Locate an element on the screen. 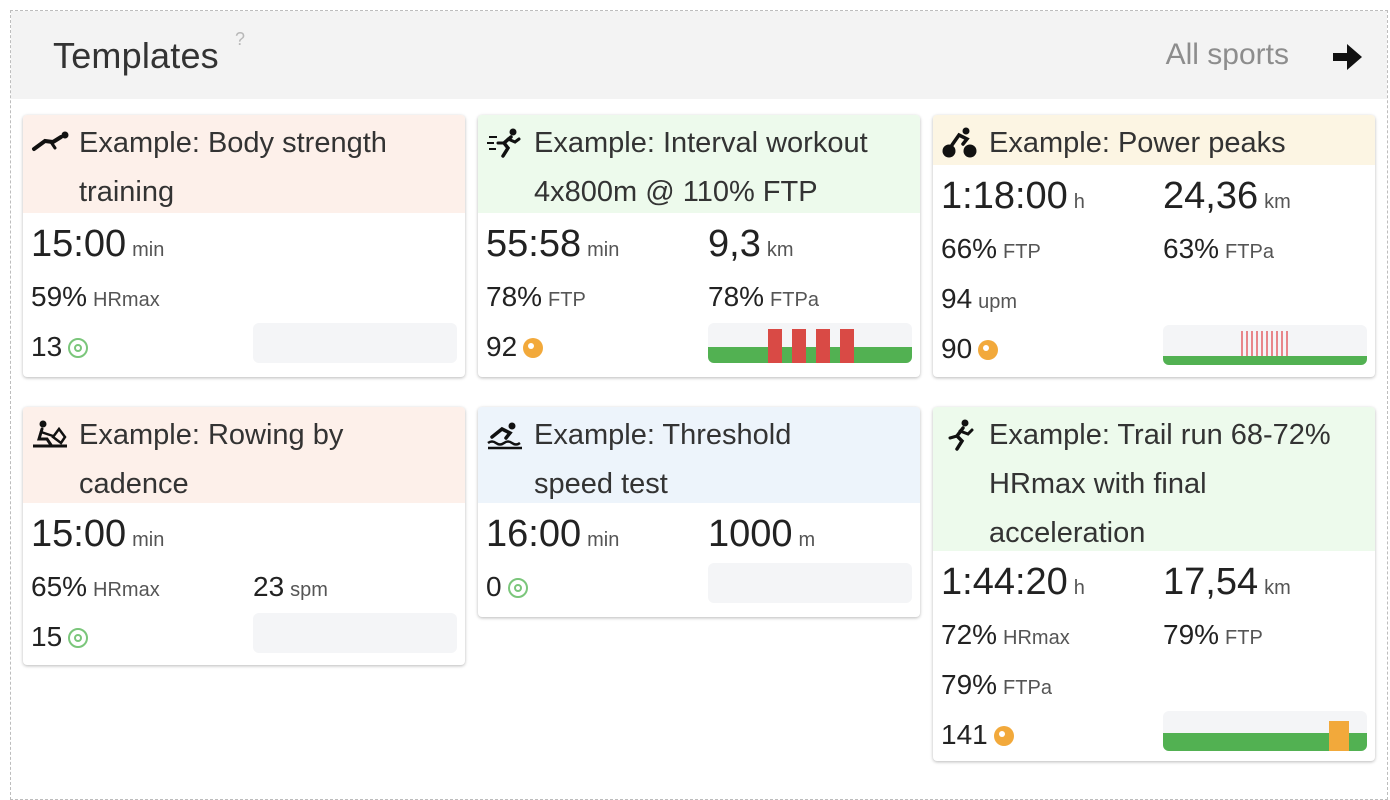 This screenshot has width=1390, height=800. training-points: 92 is located at coordinates (502, 346).